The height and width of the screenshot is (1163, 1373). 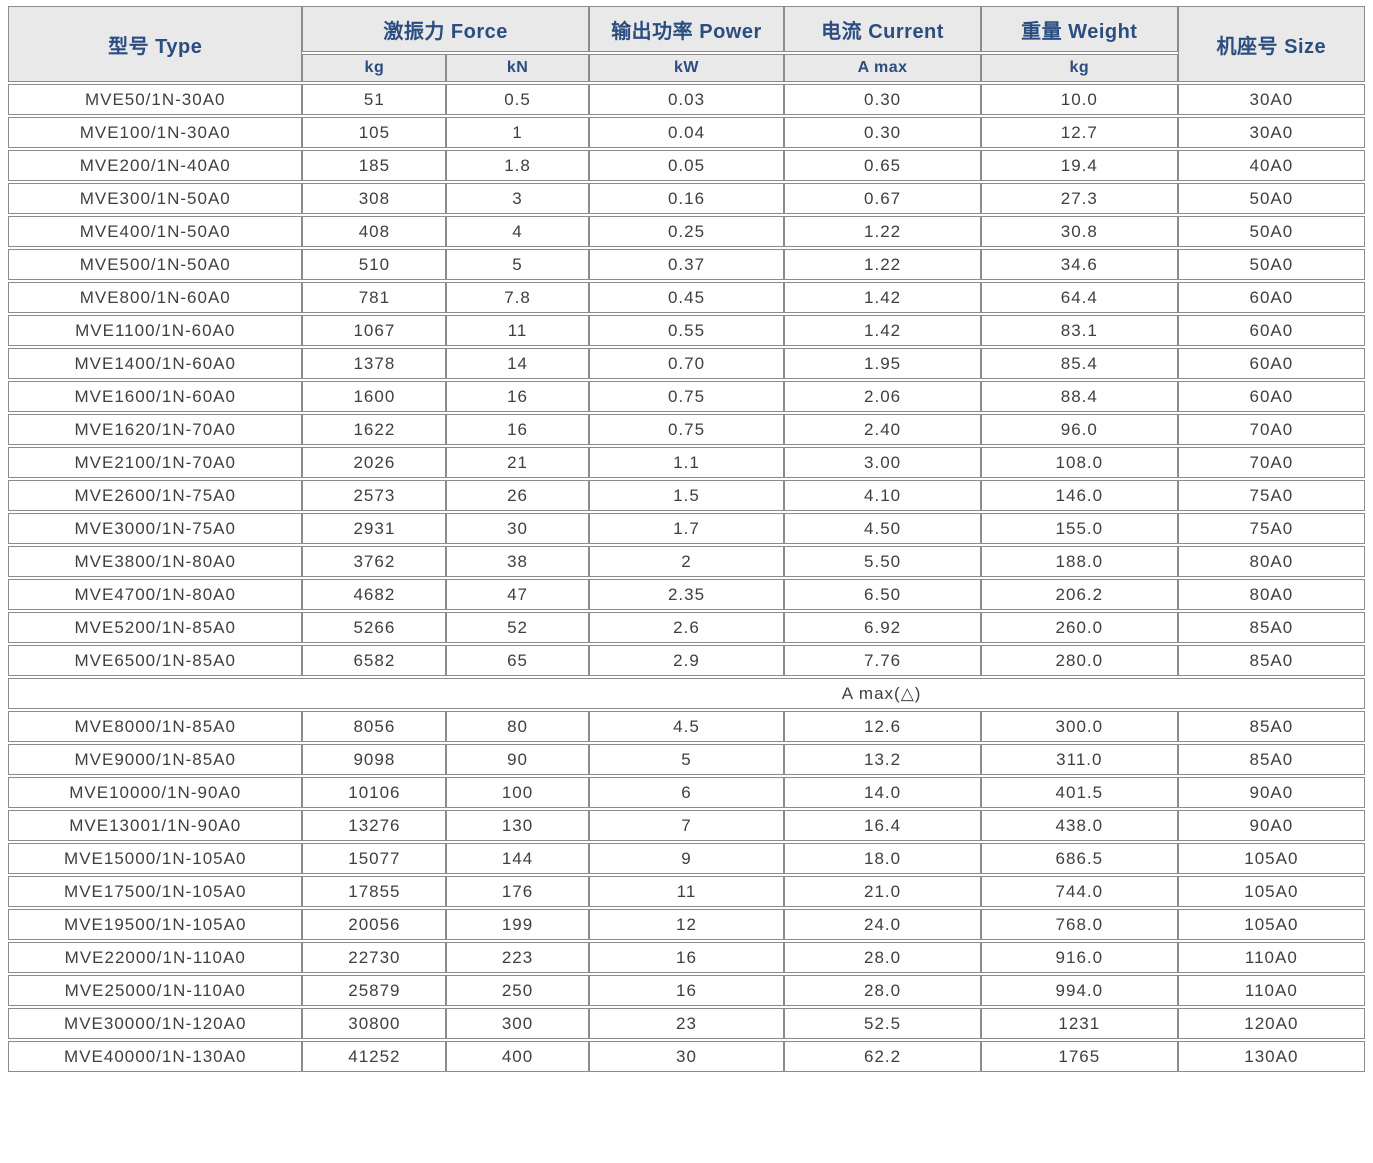 What do you see at coordinates (882, 891) in the screenshot?
I see `cell-current-amax: 21.0` at bounding box center [882, 891].